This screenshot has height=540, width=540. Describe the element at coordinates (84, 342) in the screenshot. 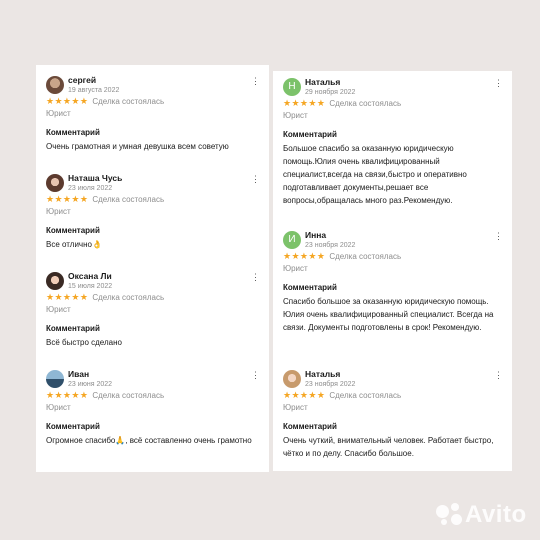

I see `comment-text: Всё быстро сделано` at that location.